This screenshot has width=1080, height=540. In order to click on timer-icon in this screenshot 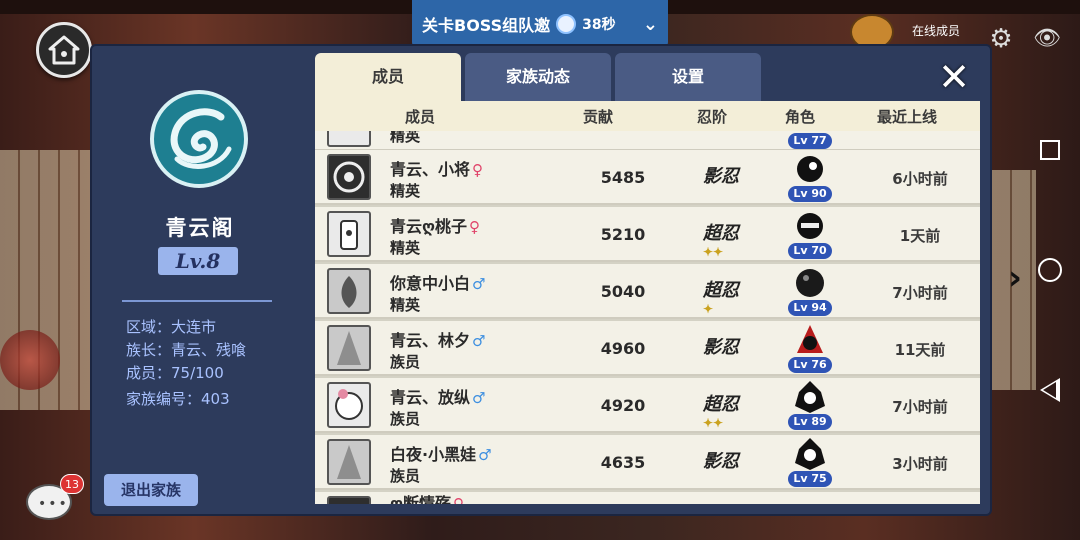, I will do `click(566, 24)`.